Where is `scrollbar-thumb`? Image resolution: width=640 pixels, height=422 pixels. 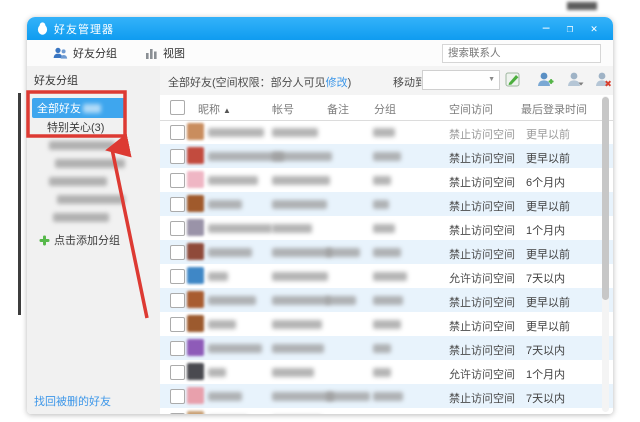 scrollbar-thumb is located at coordinates (605, 198).